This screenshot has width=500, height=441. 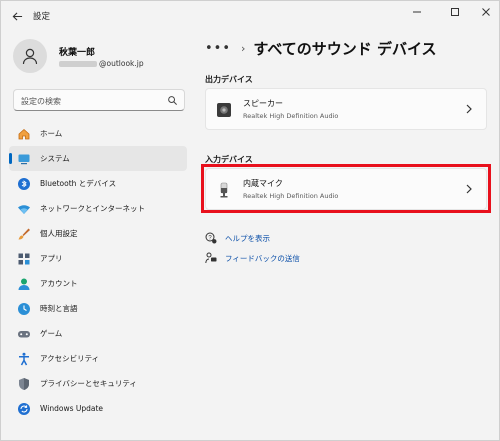 I want to click on breadcrumb-overflow-button: •••, so click(x=218, y=48).